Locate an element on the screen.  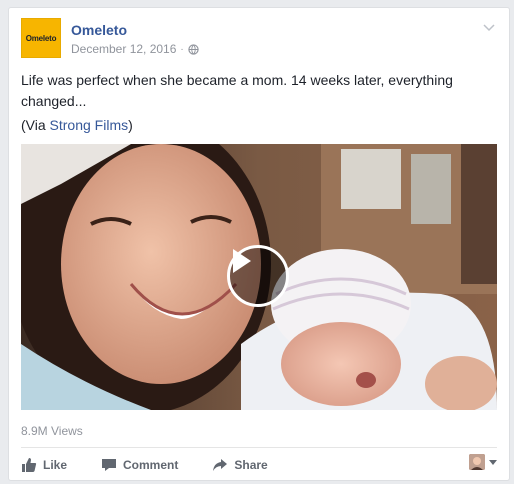
play-icon is located at coordinates (258, 276).